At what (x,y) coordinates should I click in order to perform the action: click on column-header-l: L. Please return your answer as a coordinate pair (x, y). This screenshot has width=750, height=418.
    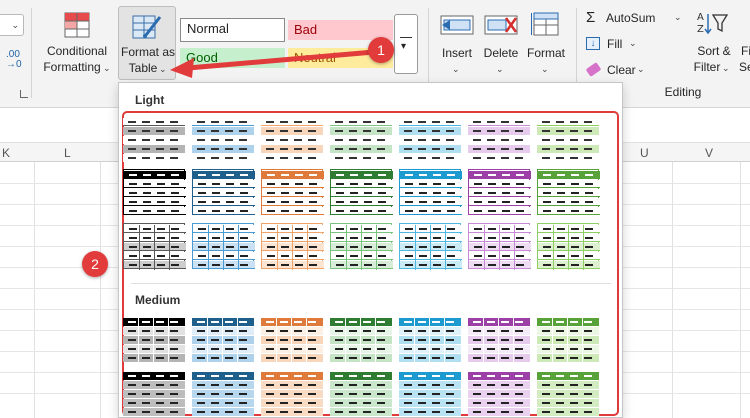
    Looking at the image, I should click on (67, 153).